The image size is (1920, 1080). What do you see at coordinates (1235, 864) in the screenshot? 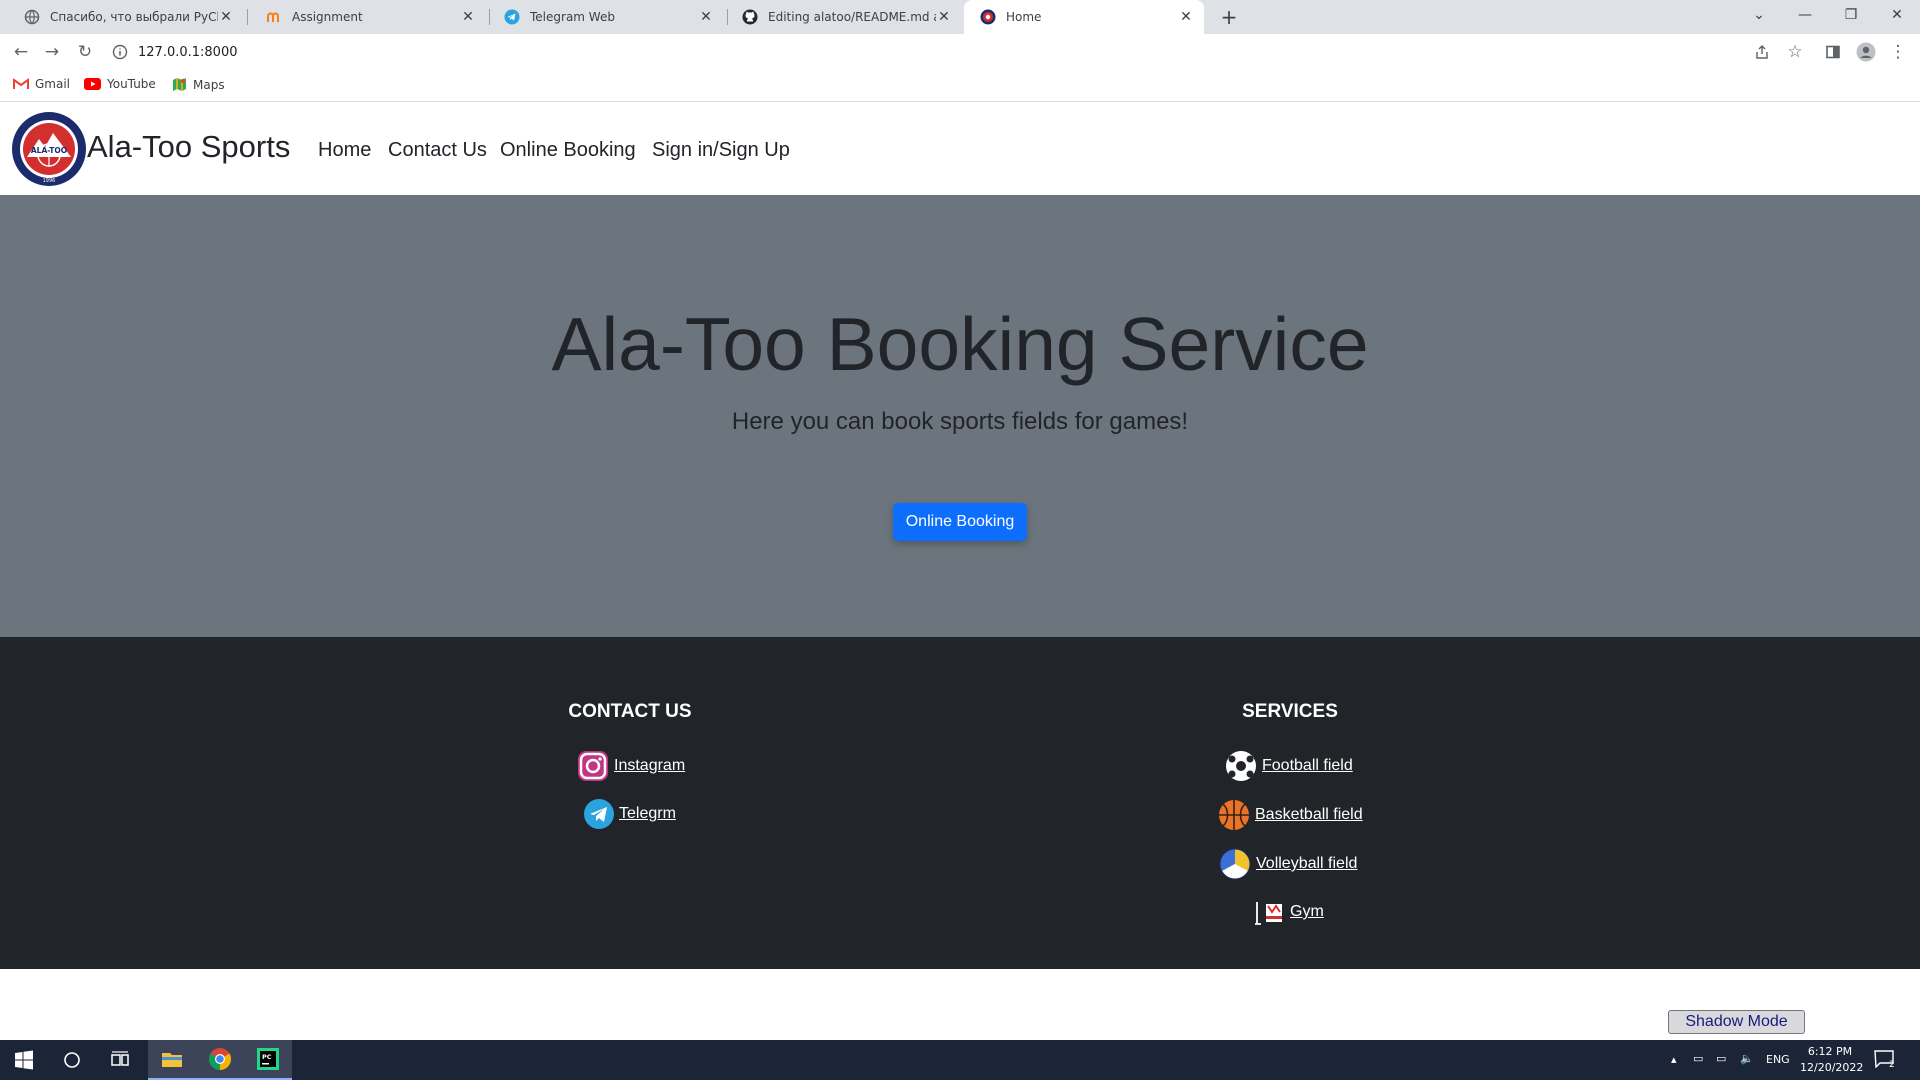
I see `volleyball-icon` at bounding box center [1235, 864].